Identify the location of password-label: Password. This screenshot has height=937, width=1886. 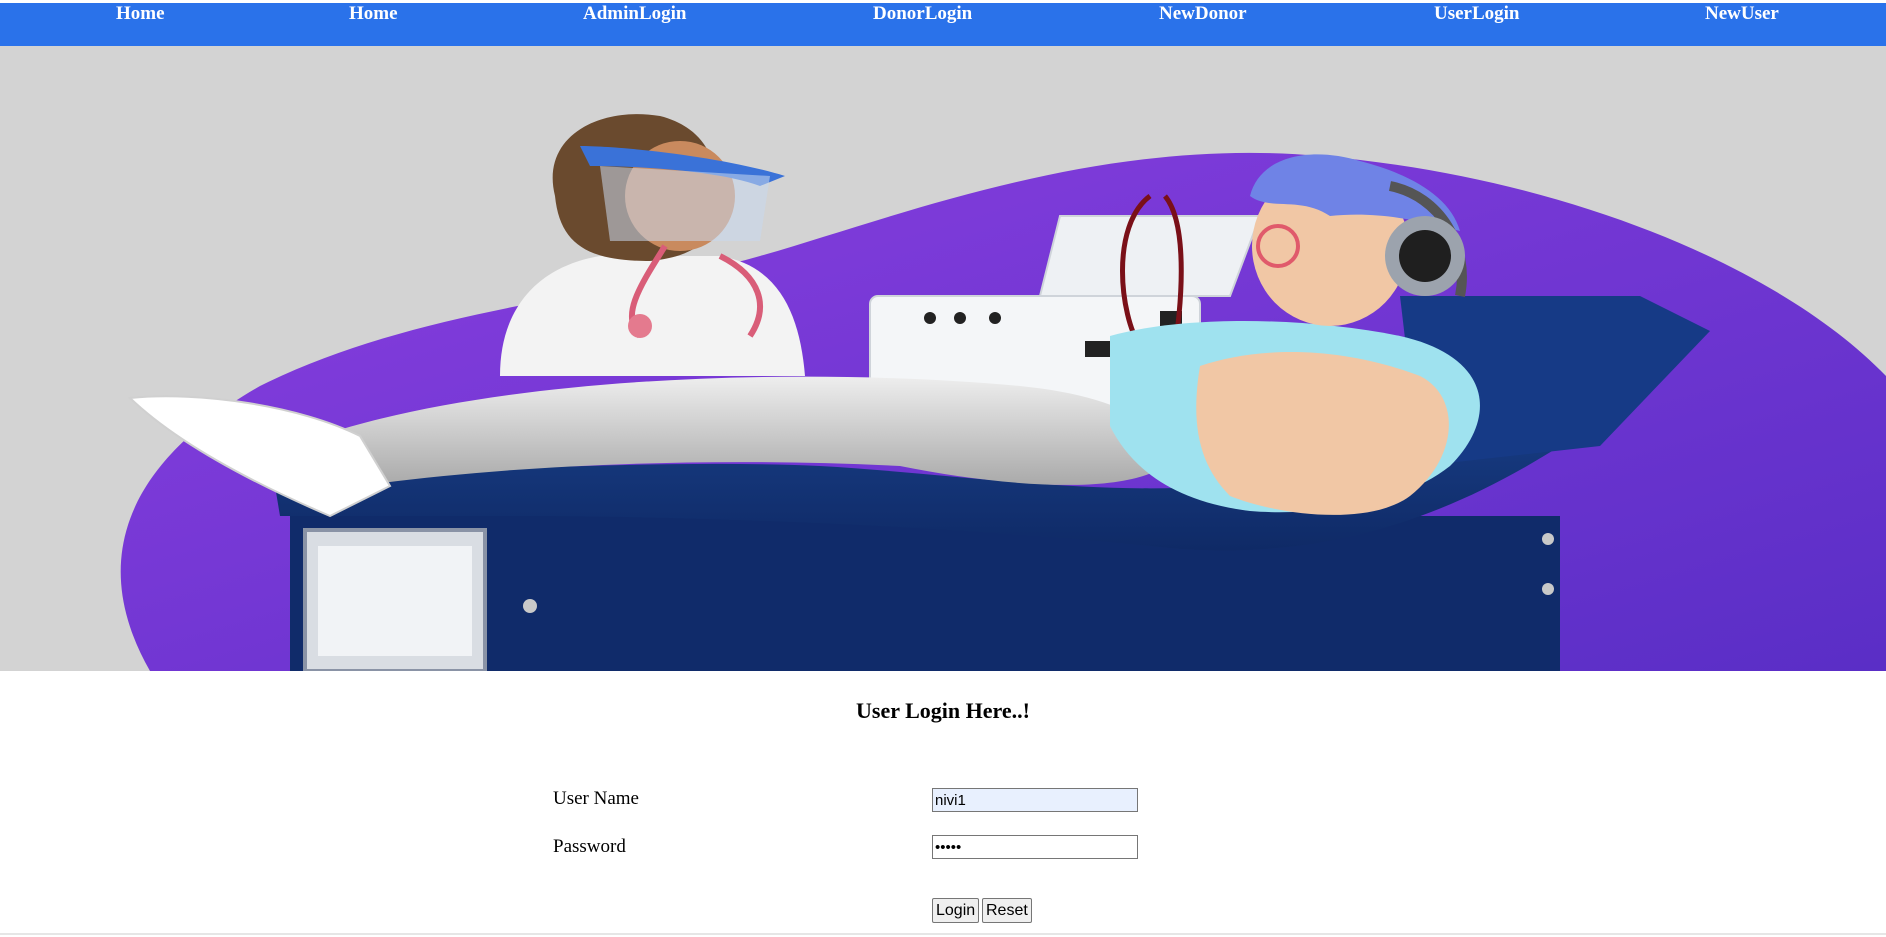
(589, 846).